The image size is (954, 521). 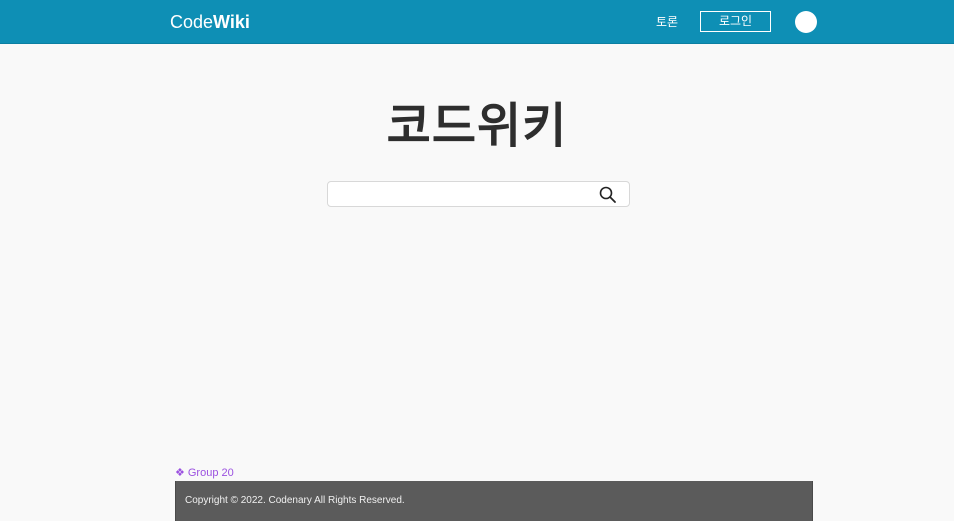 What do you see at coordinates (210, 473) in the screenshot?
I see `group-label-text: Group 20` at bounding box center [210, 473].